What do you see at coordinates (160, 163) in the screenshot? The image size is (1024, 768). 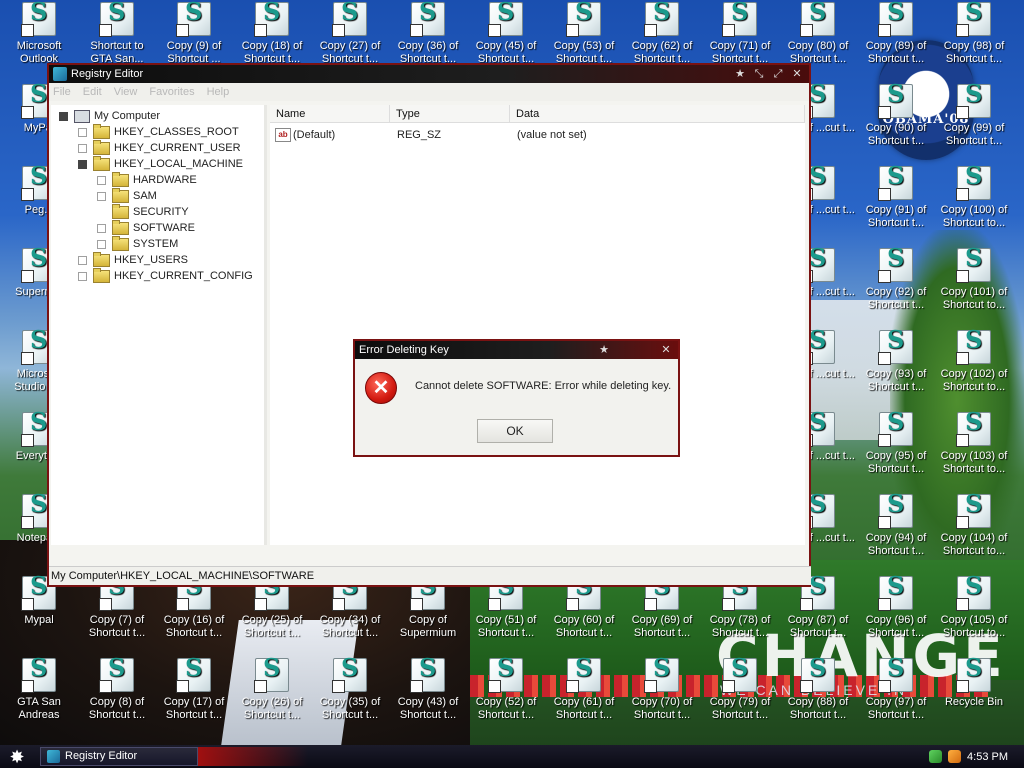 I see `tree-item: HKEY_LOCAL_MACHINE` at bounding box center [160, 163].